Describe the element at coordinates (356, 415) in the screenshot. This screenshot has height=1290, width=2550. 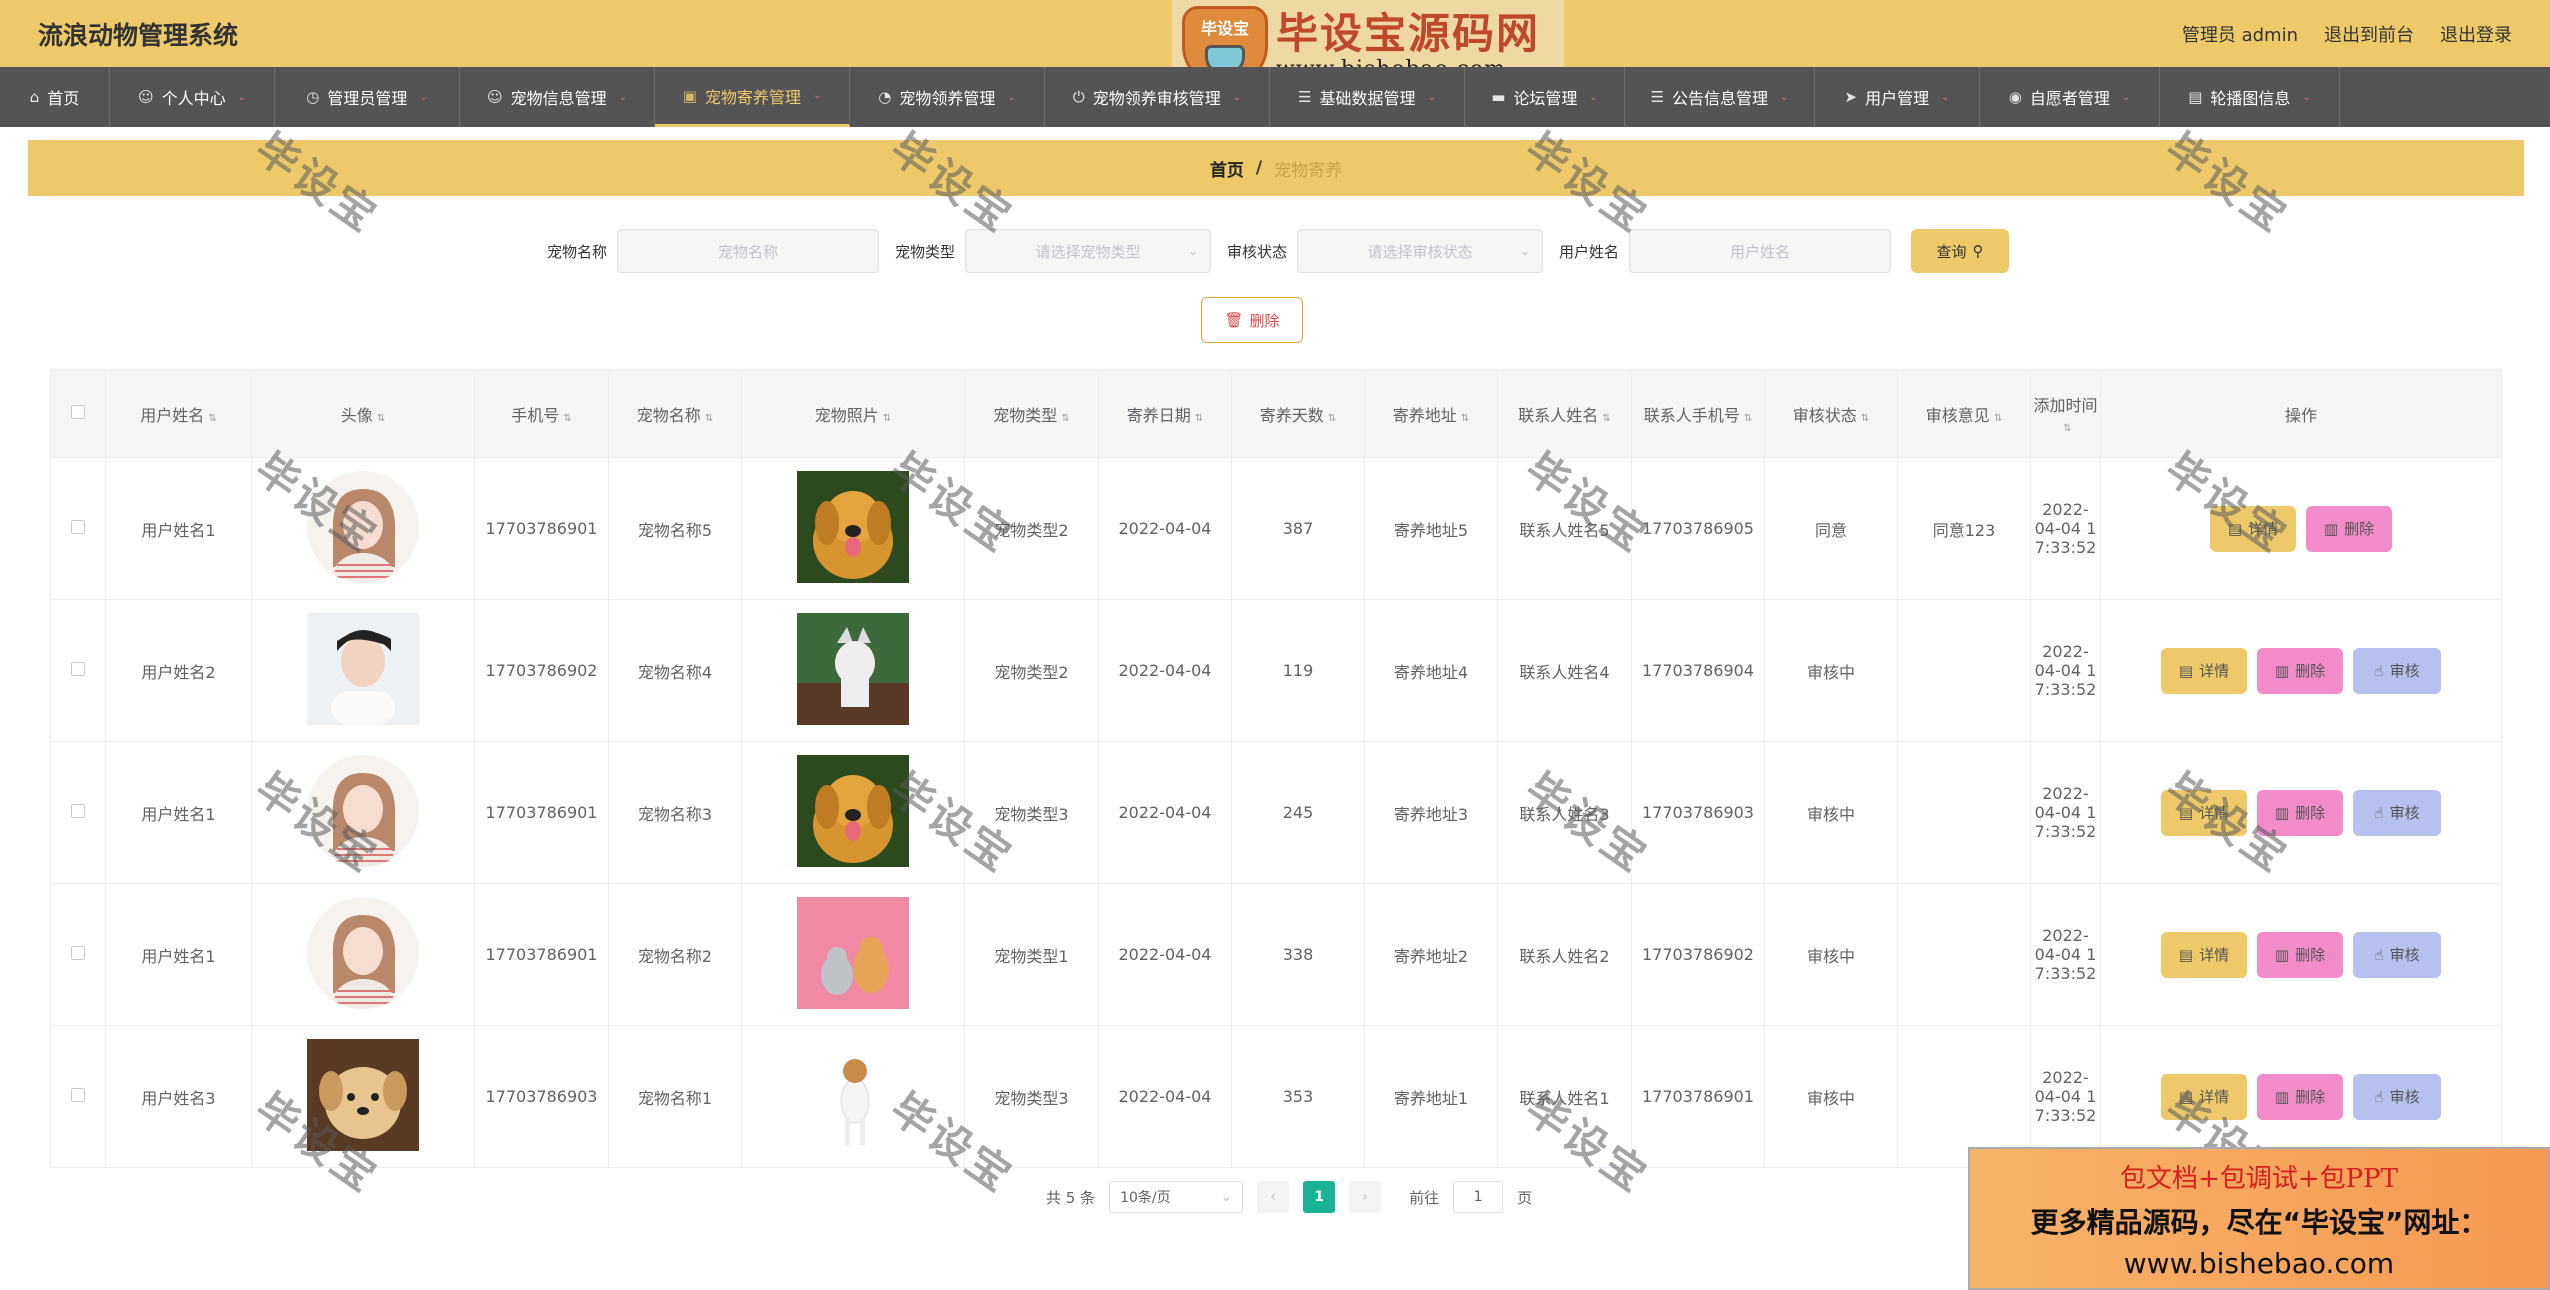
I see `column-header-label: 头像` at that location.